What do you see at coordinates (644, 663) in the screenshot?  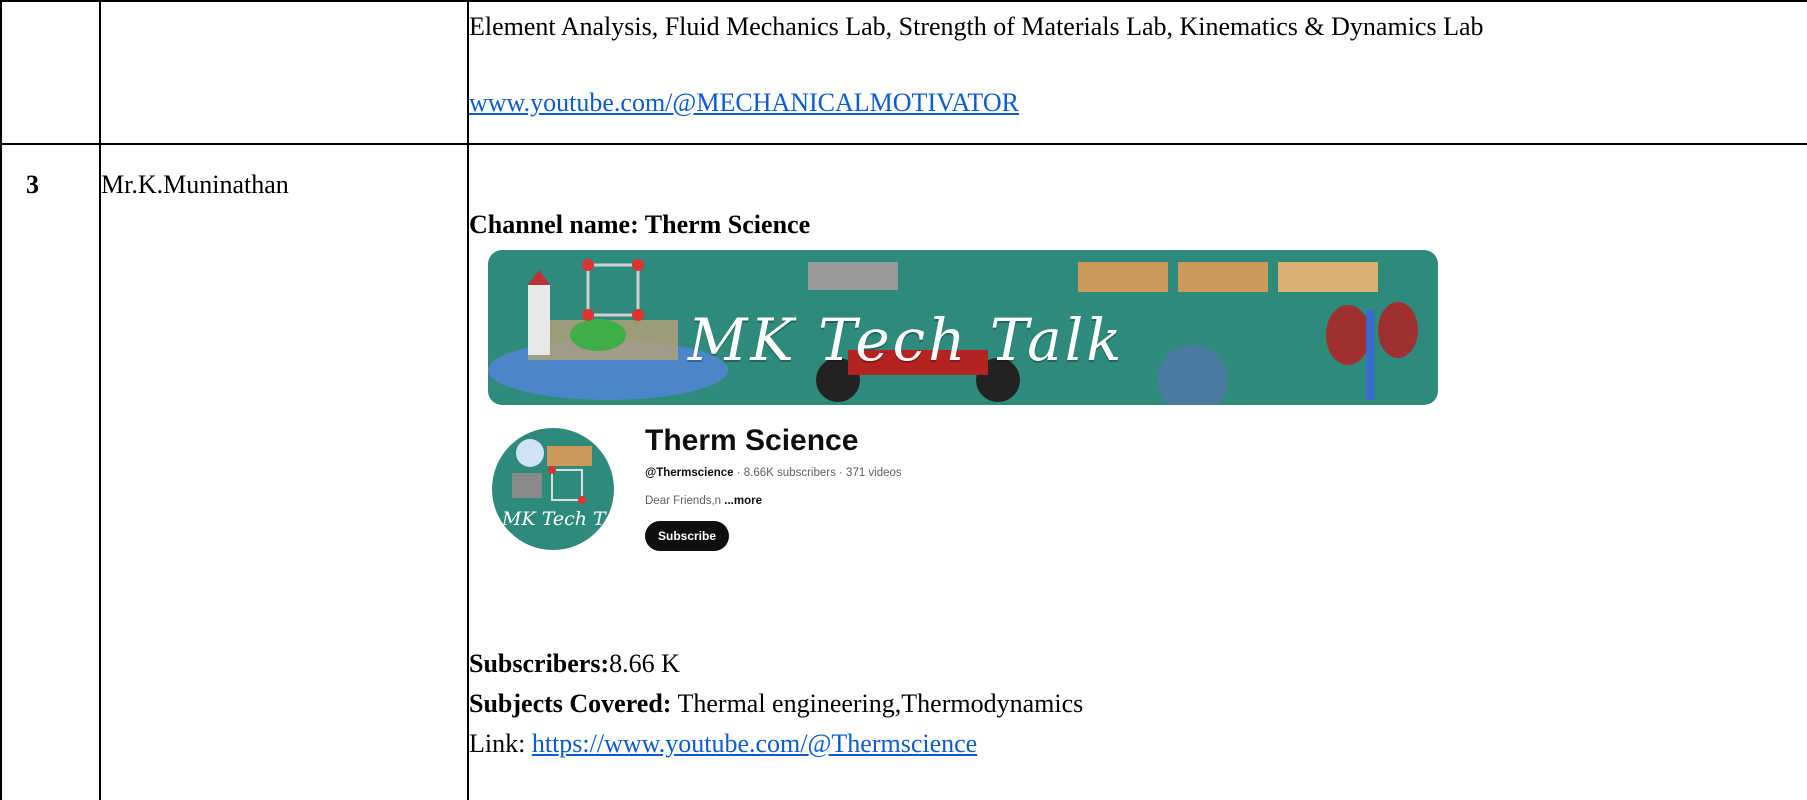 I see `subscribers-value: 8.66 K` at bounding box center [644, 663].